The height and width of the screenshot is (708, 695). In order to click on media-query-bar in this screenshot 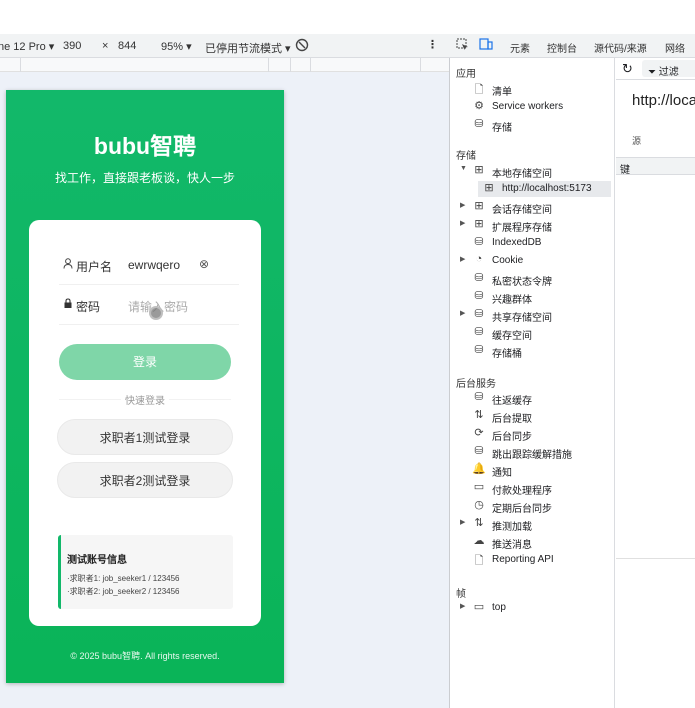, I will do `click(224, 65)`.